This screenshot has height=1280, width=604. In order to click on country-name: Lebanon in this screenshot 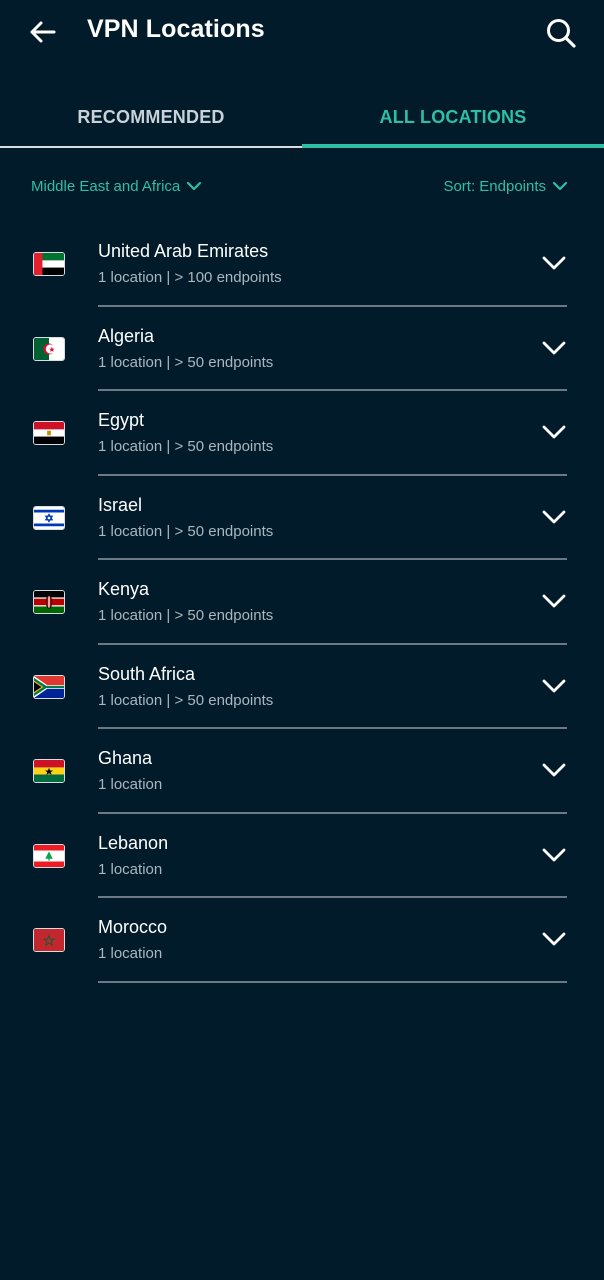, I will do `click(133, 842)`.